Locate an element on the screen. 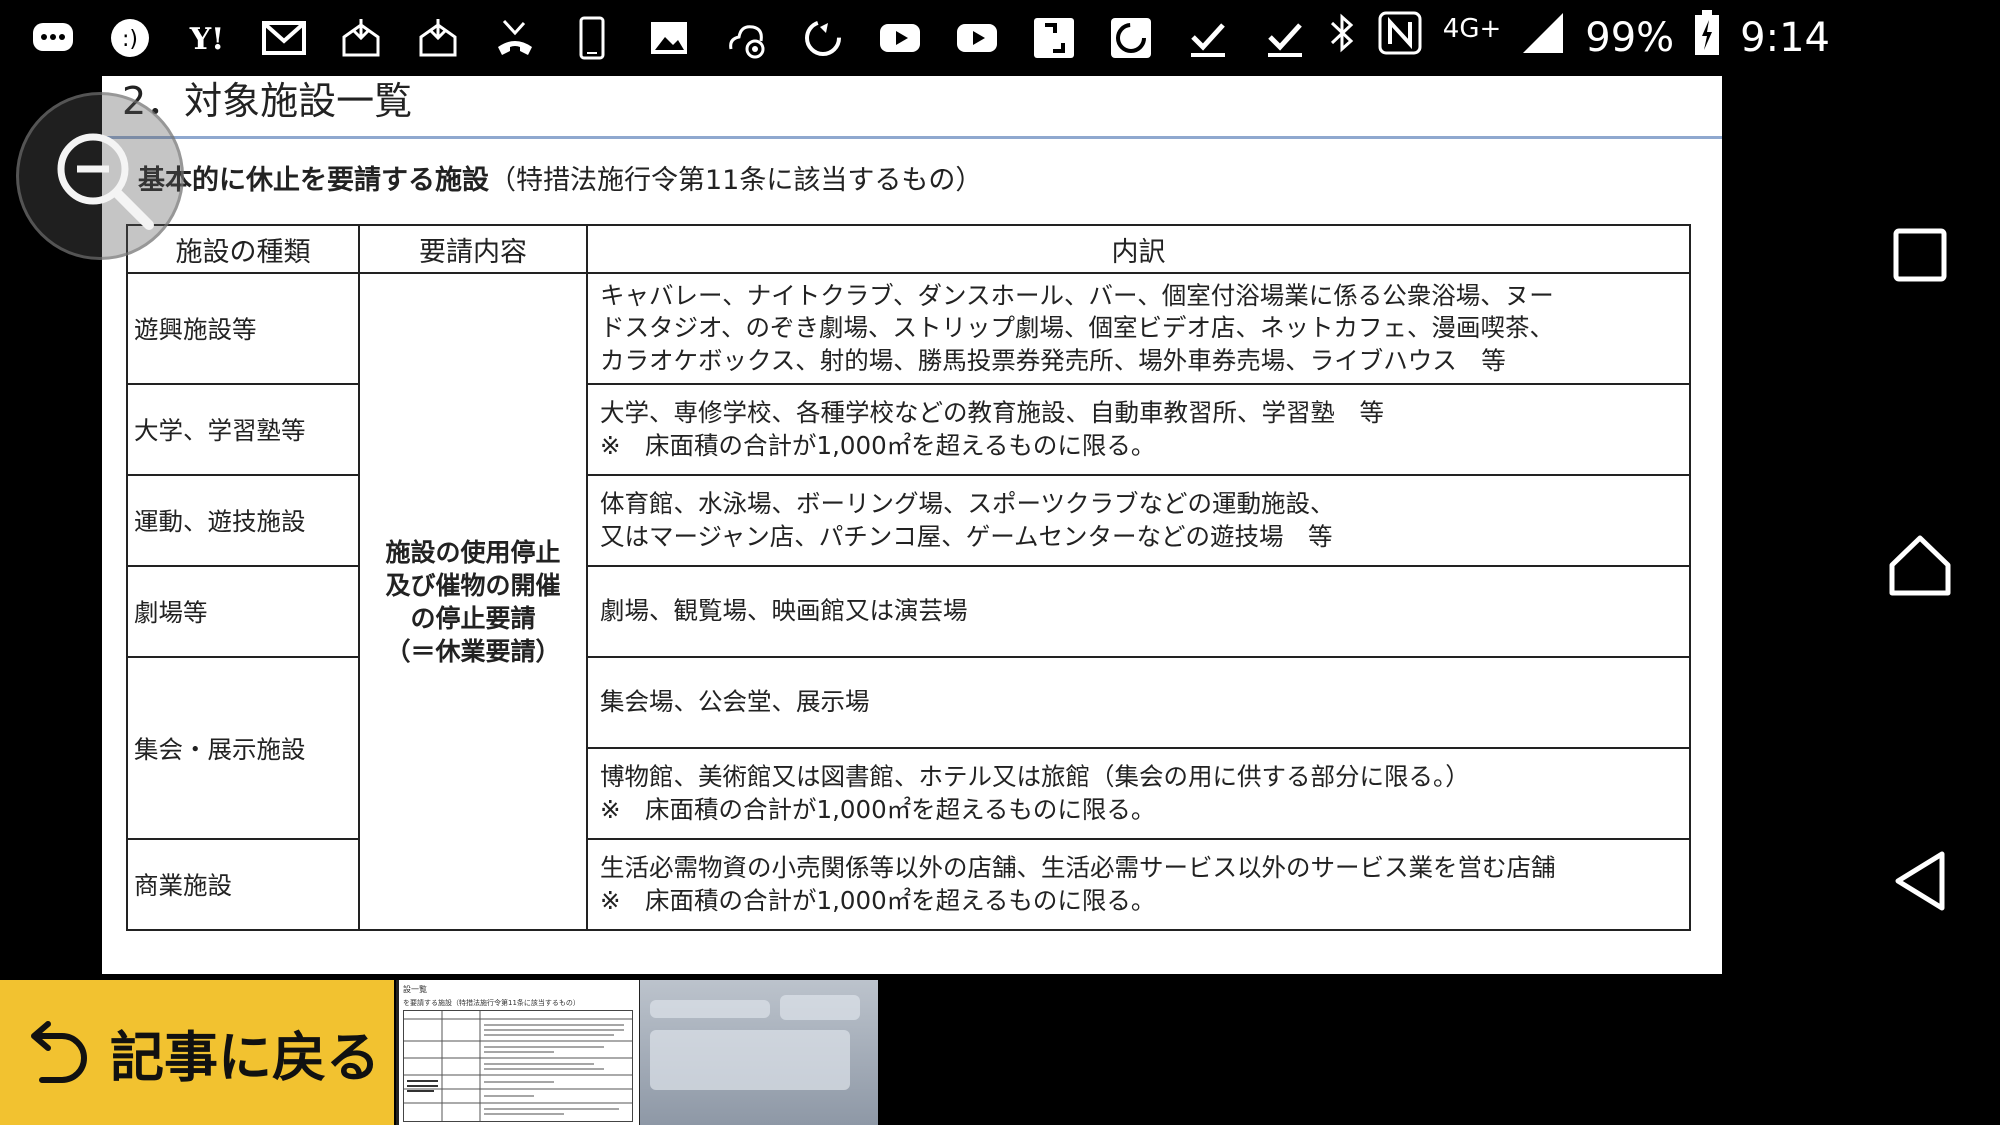  request-line: 施設の使用停止 is located at coordinates (473, 552).